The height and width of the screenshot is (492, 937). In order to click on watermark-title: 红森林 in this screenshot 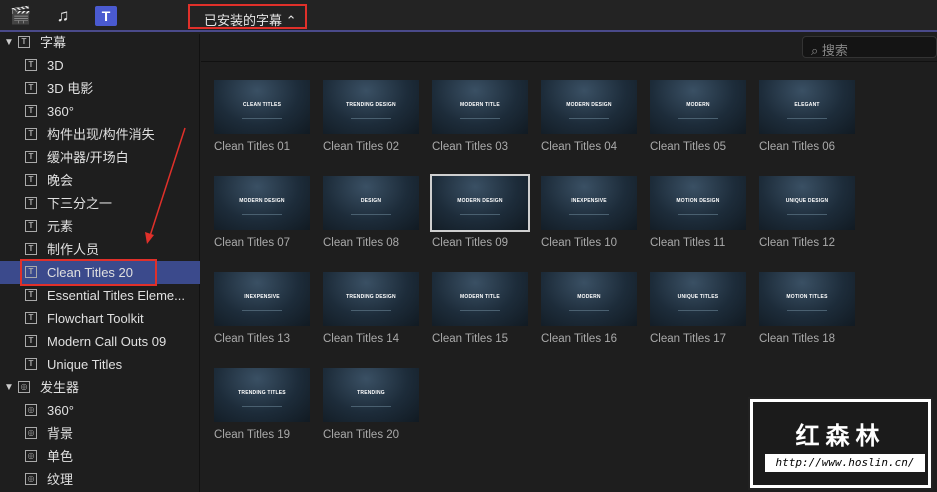, I will do `click(840, 436)`.